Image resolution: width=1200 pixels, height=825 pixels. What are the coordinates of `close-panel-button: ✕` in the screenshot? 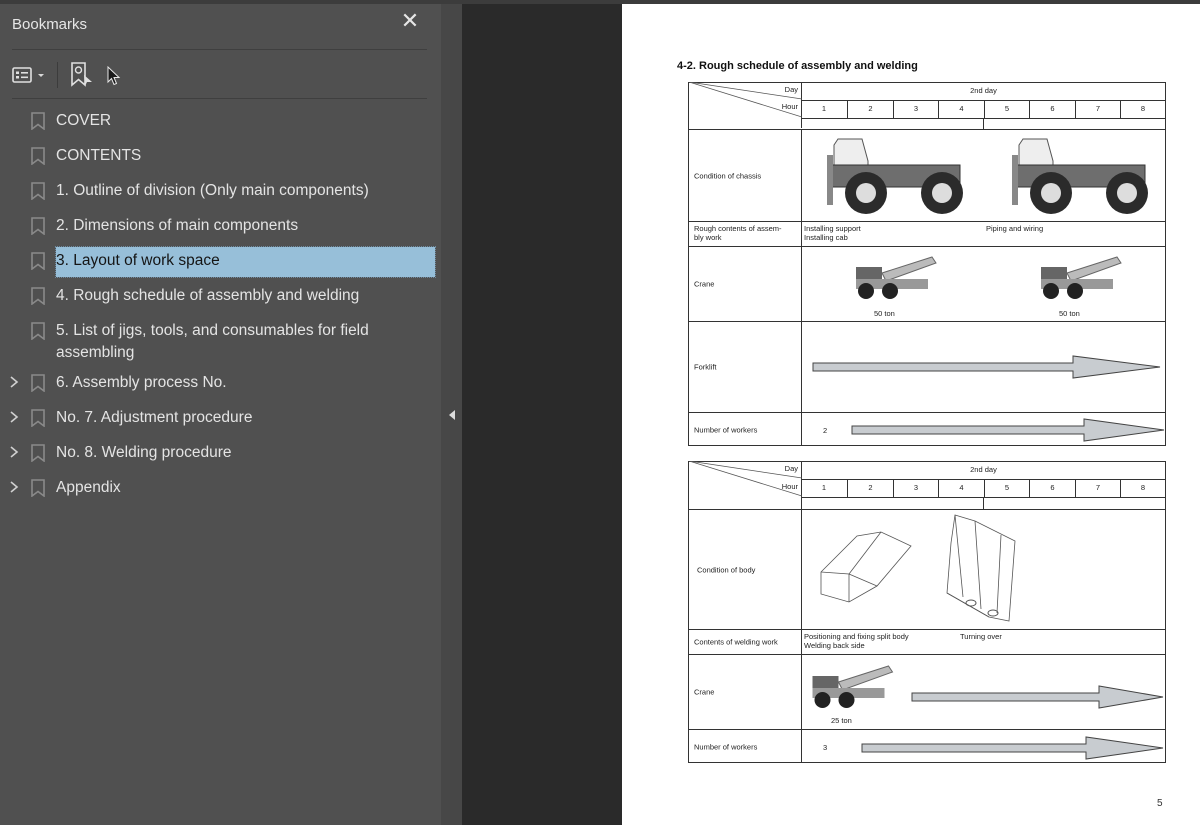 It's located at (410, 21).